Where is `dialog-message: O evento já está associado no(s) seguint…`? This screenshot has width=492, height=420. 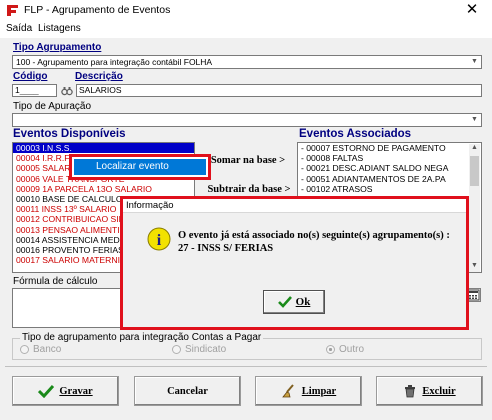 dialog-message: O evento já está associado no(s) seguint… is located at coordinates (314, 235).